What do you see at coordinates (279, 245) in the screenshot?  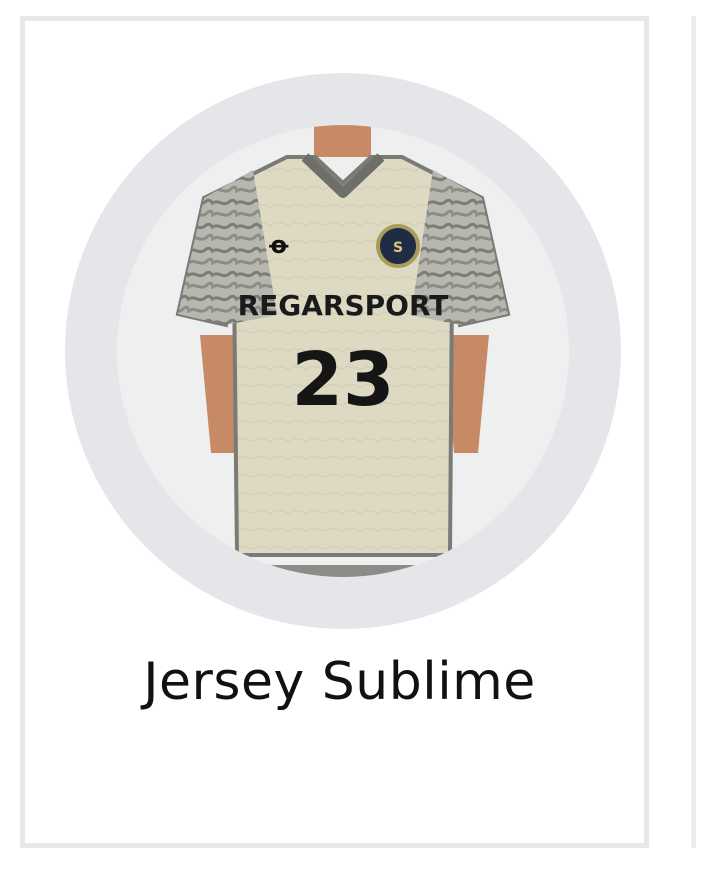 I see `svg-text: ꝋ` at bounding box center [279, 245].